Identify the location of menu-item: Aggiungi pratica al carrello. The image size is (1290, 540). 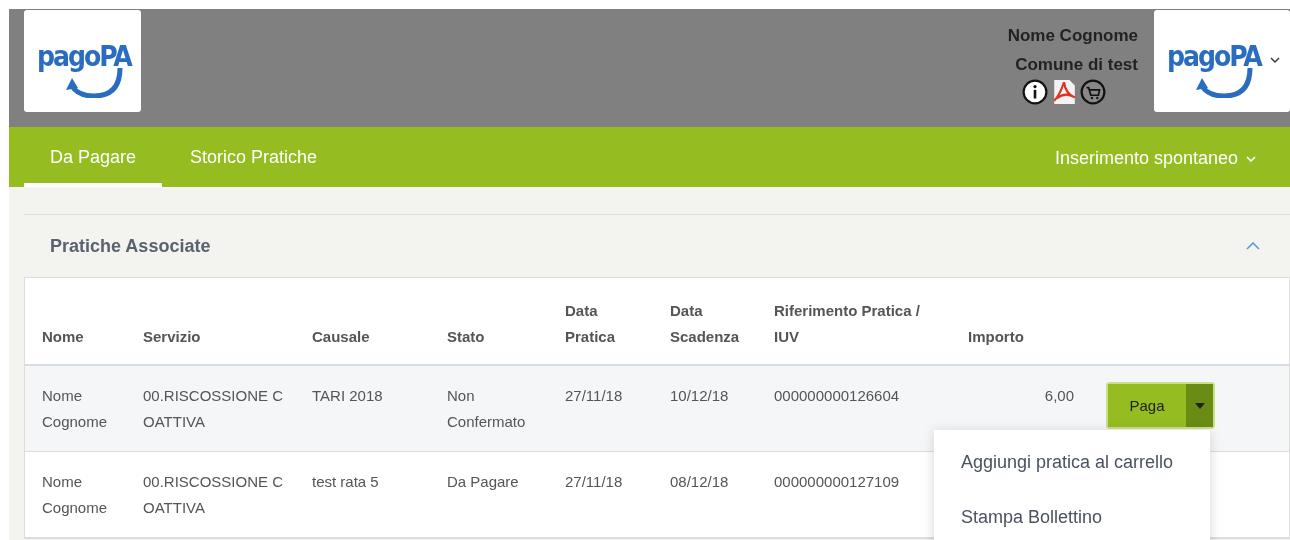
(1085, 462).